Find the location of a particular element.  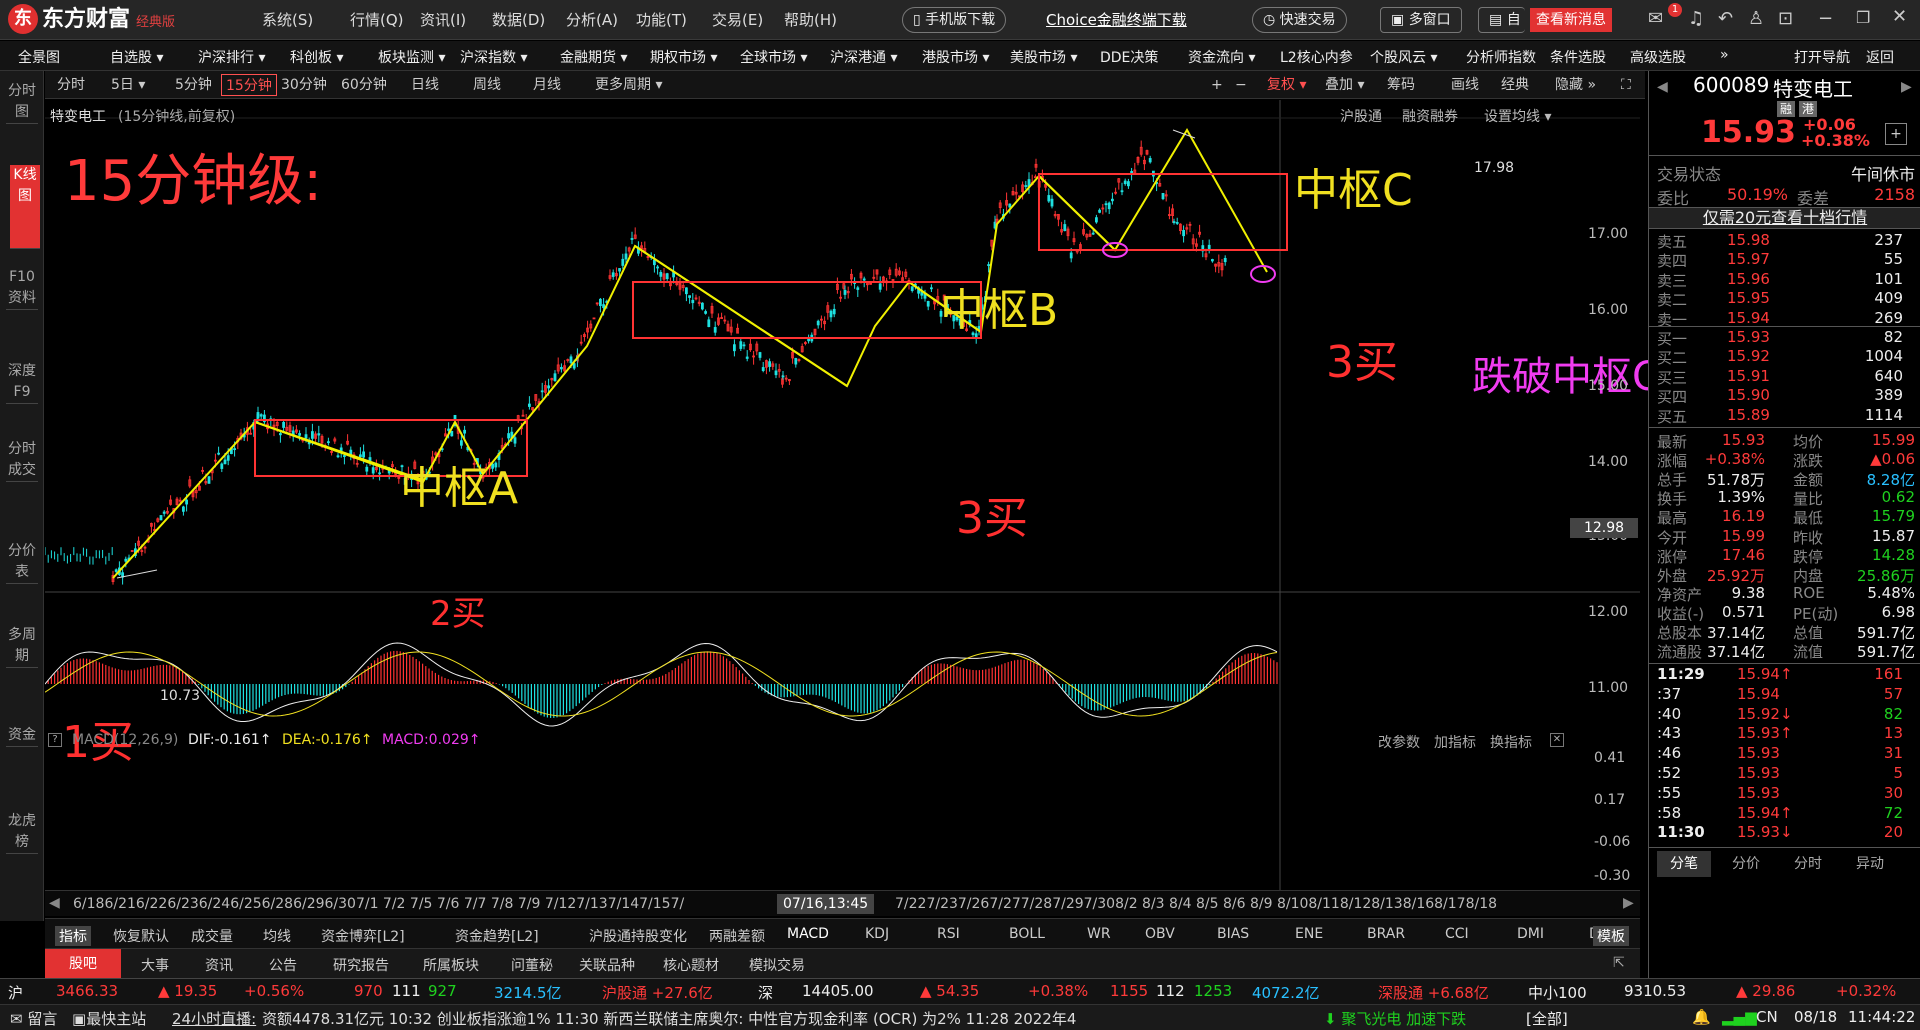

indicator-tab-9: KDJ is located at coordinates (877, 934).